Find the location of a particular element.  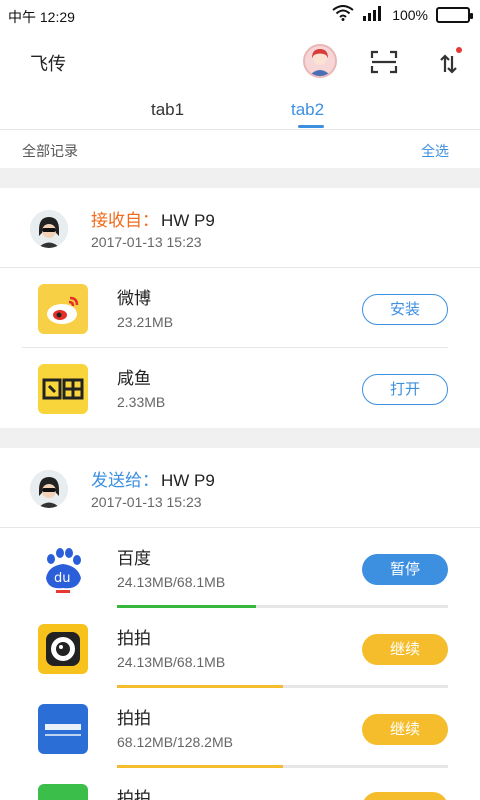

paipai-icon is located at coordinates (63, 649).